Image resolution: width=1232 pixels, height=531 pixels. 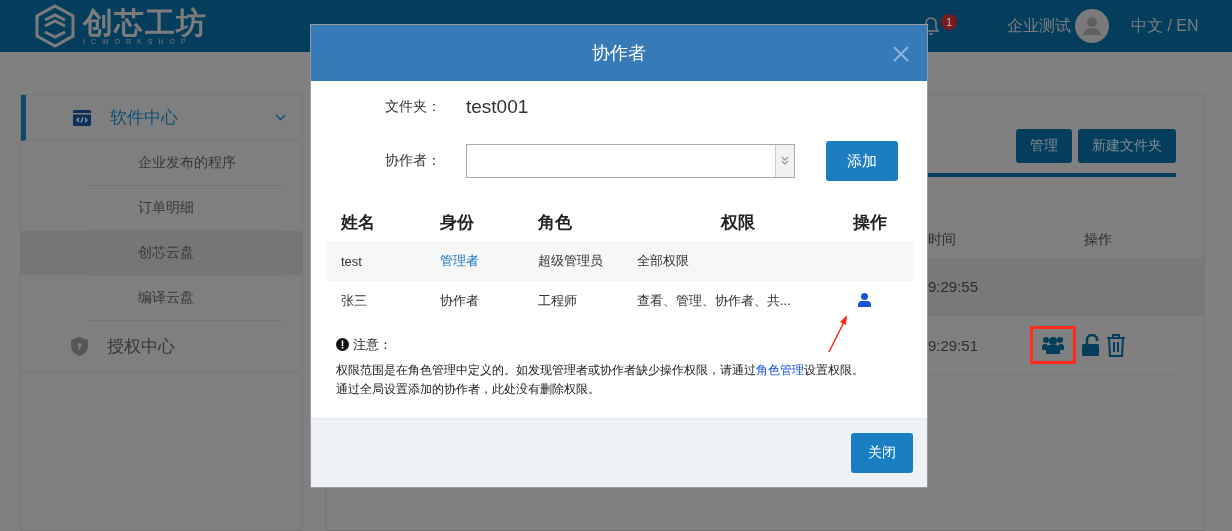 I want to click on sort-icon, so click(x=785, y=161).